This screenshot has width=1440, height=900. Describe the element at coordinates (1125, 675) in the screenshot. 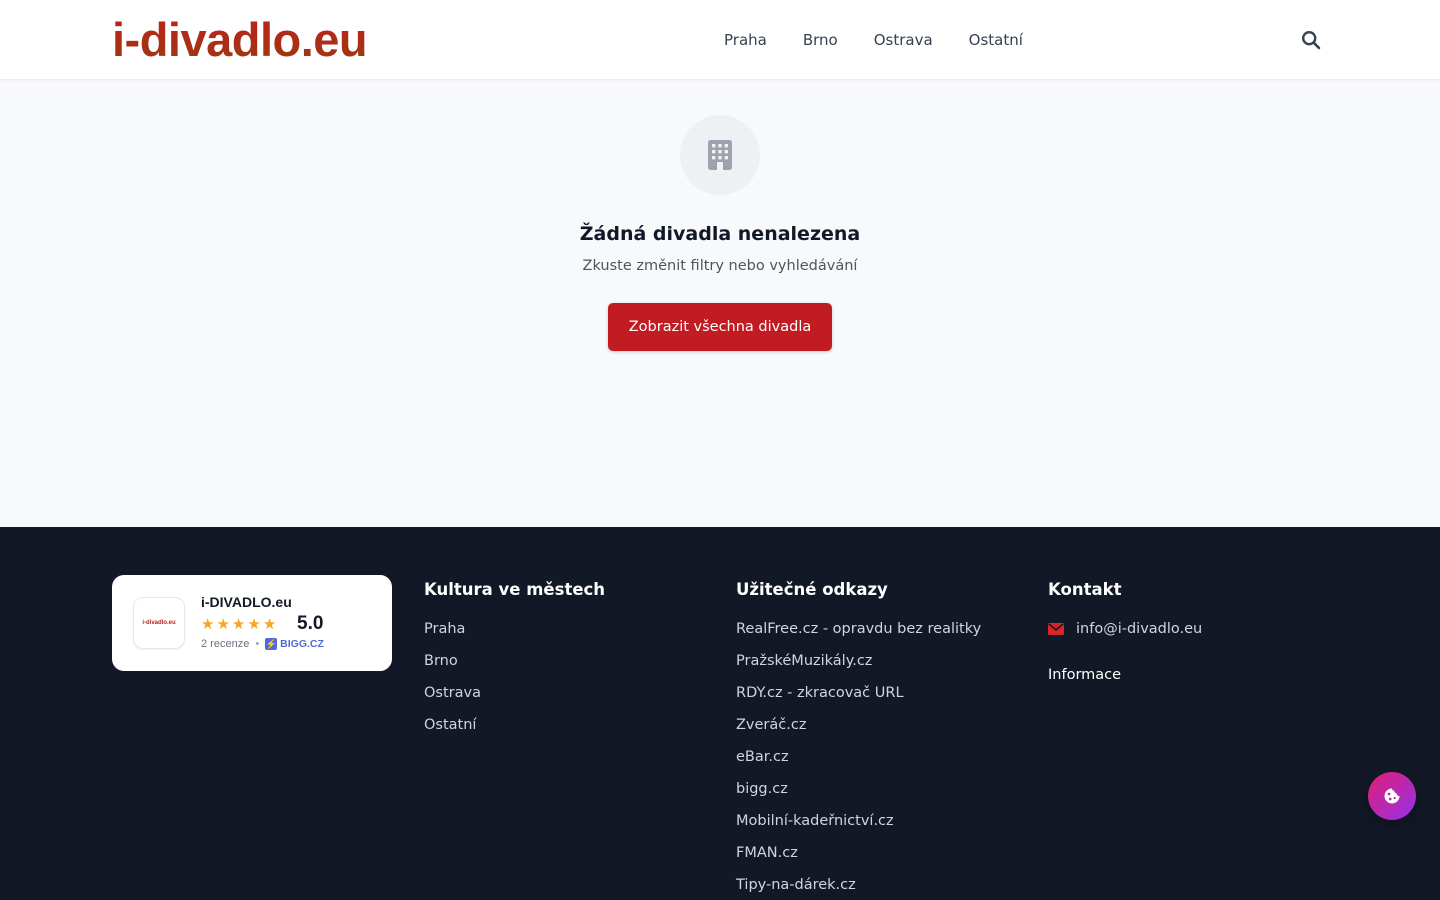

I see `info-link: Informace` at that location.